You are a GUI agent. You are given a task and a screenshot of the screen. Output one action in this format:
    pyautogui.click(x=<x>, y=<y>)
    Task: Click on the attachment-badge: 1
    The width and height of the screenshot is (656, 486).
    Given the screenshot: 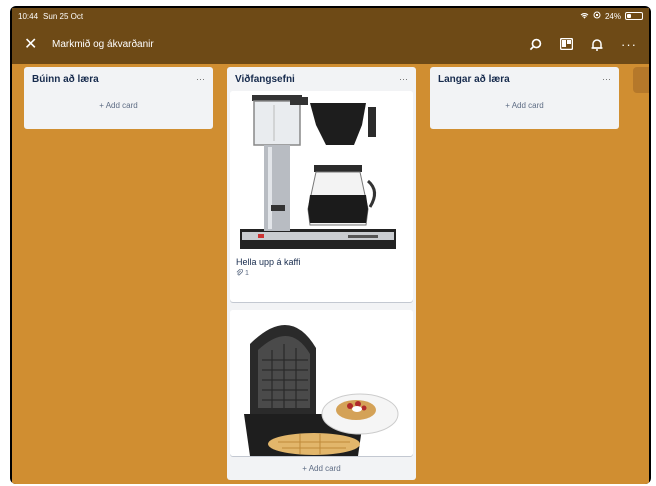 What is the action you would take?
    pyautogui.click(x=321, y=273)
    